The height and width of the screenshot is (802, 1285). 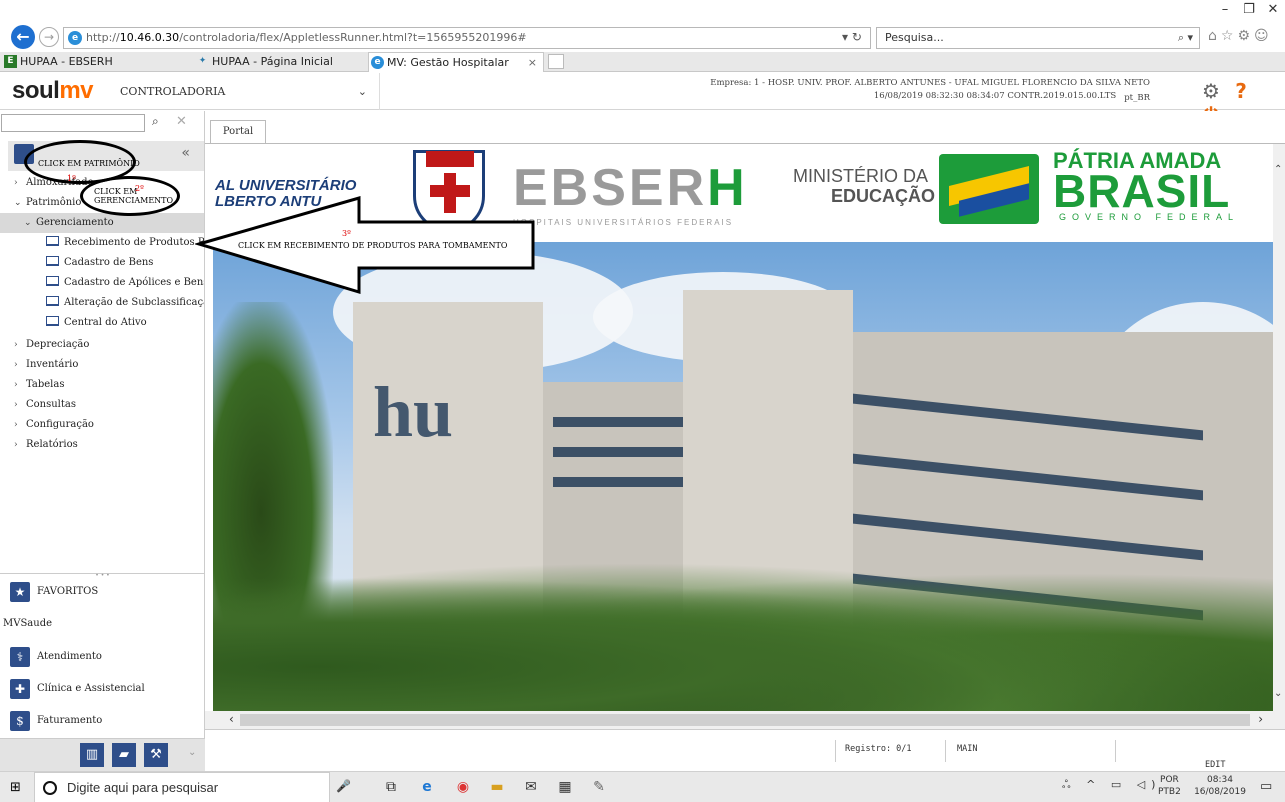 I want to click on group-label: MVSaude, so click(x=28, y=623).